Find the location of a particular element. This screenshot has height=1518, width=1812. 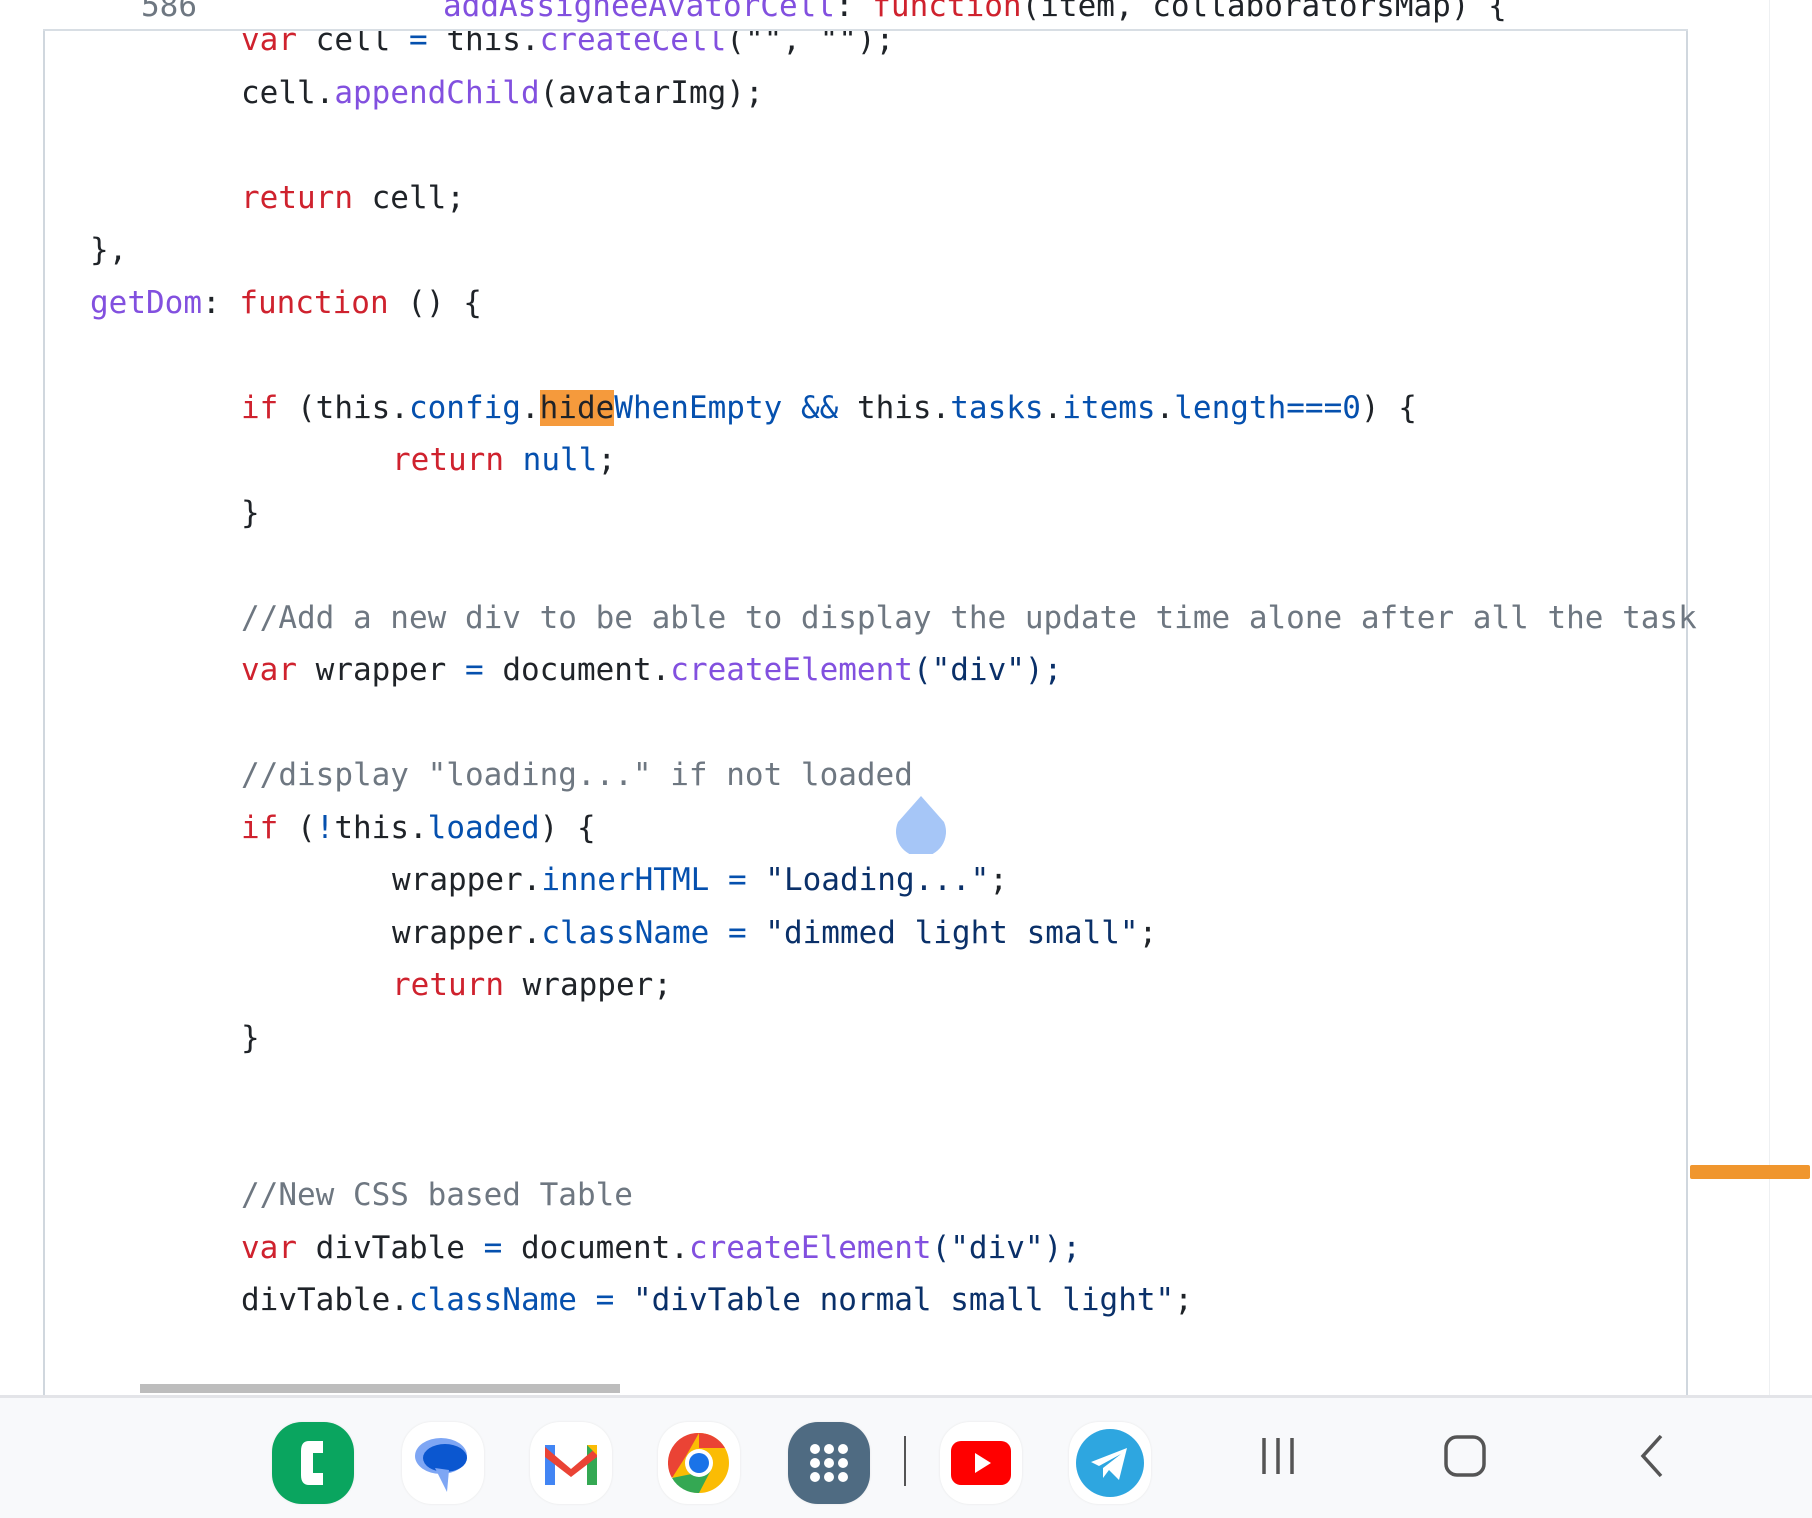

youtube-icon is located at coordinates (981, 1463).